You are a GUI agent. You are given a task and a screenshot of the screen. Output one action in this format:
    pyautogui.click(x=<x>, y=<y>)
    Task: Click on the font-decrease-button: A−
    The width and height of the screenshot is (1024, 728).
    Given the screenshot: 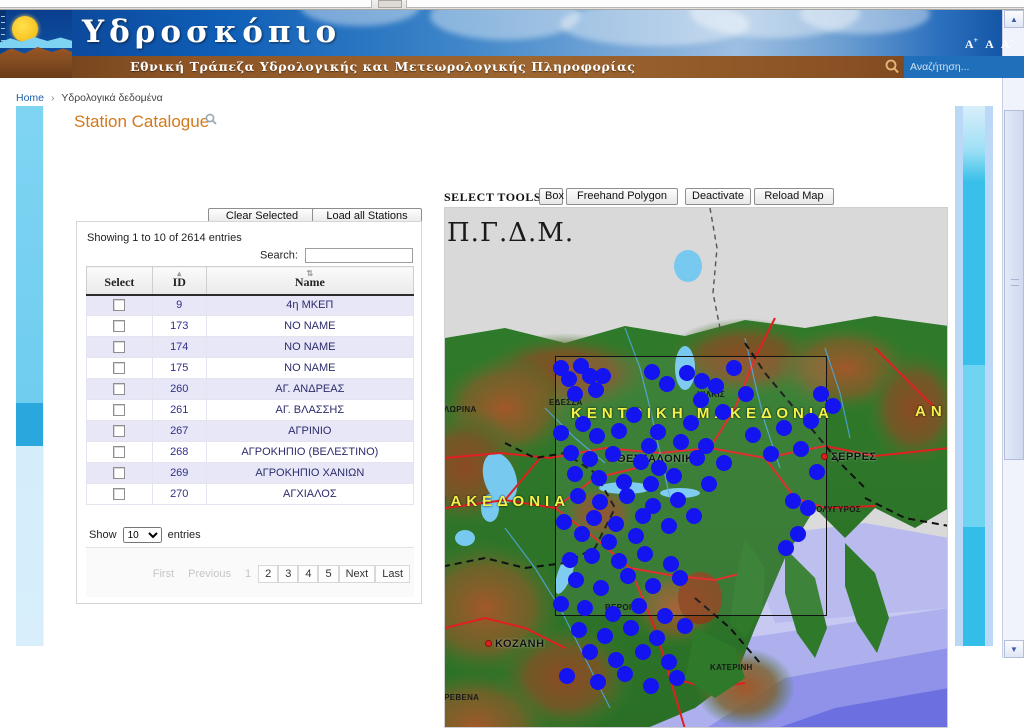 What is the action you would take?
    pyautogui.click(x=1007, y=44)
    